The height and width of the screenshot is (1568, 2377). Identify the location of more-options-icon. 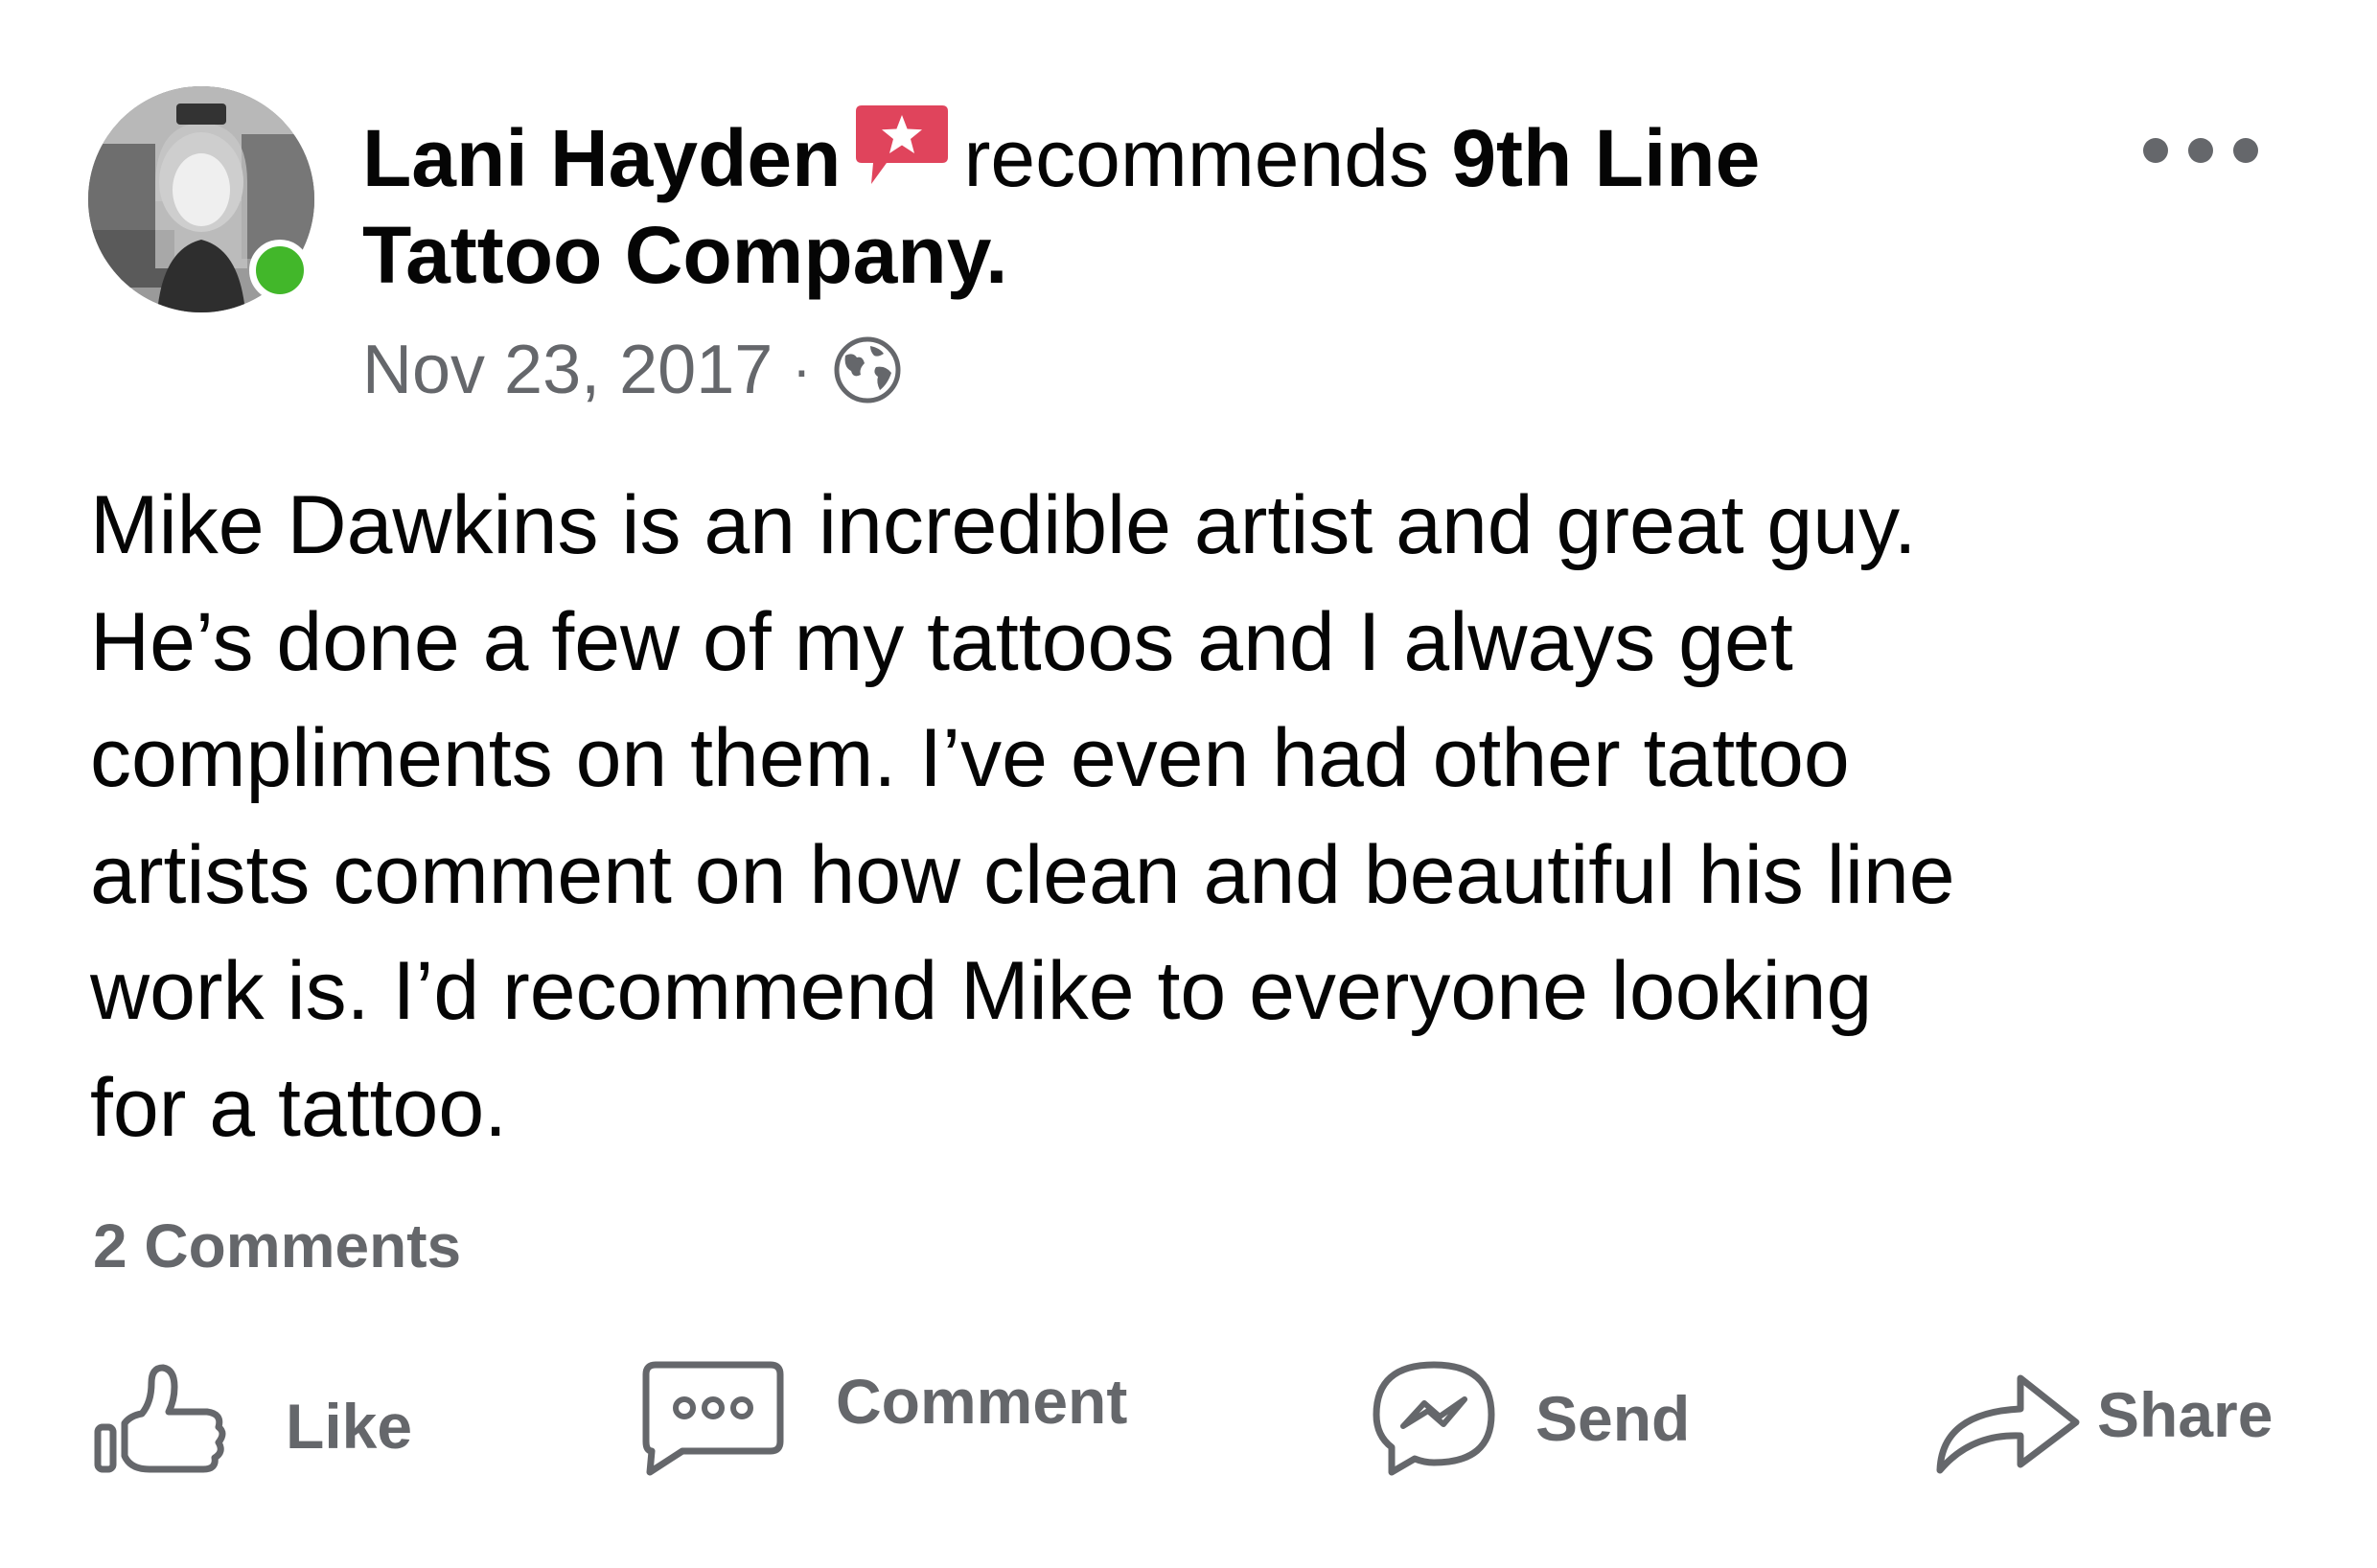
(2201, 150).